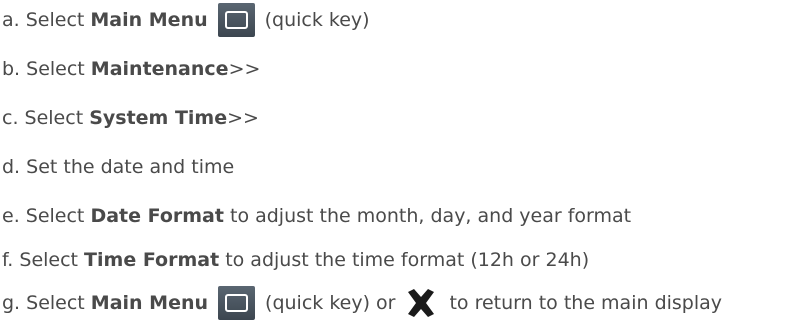 Image resolution: width=794 pixels, height=322 pixels. What do you see at coordinates (159, 69) in the screenshot?
I see `step-bold-label: Maintenance` at bounding box center [159, 69].